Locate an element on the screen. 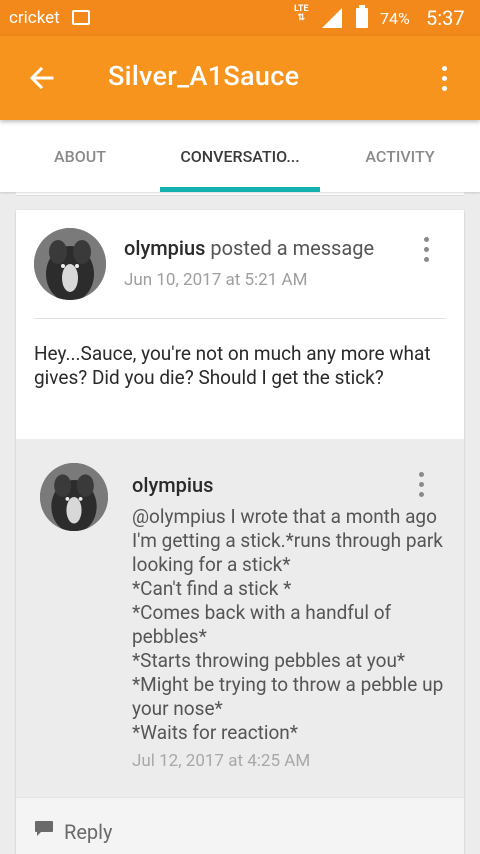  signal-icon is located at coordinates (332, 18).